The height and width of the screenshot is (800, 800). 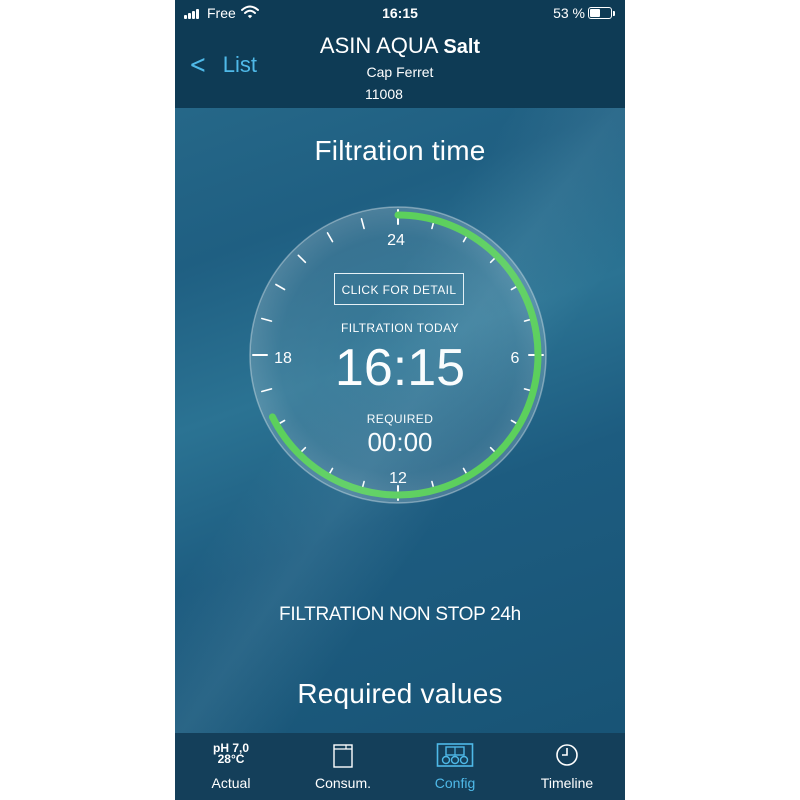 I want to click on battery-percent: 53 %, so click(x=569, y=13).